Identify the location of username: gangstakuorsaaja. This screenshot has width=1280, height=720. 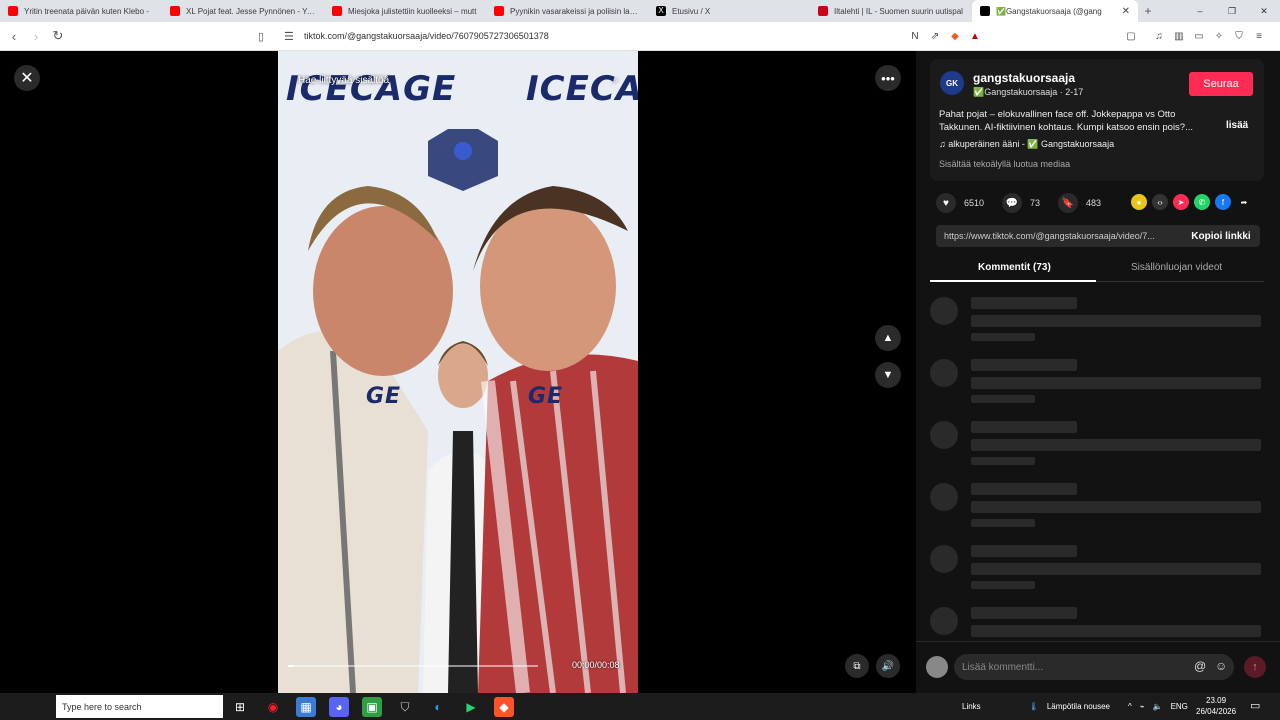
(1024, 78).